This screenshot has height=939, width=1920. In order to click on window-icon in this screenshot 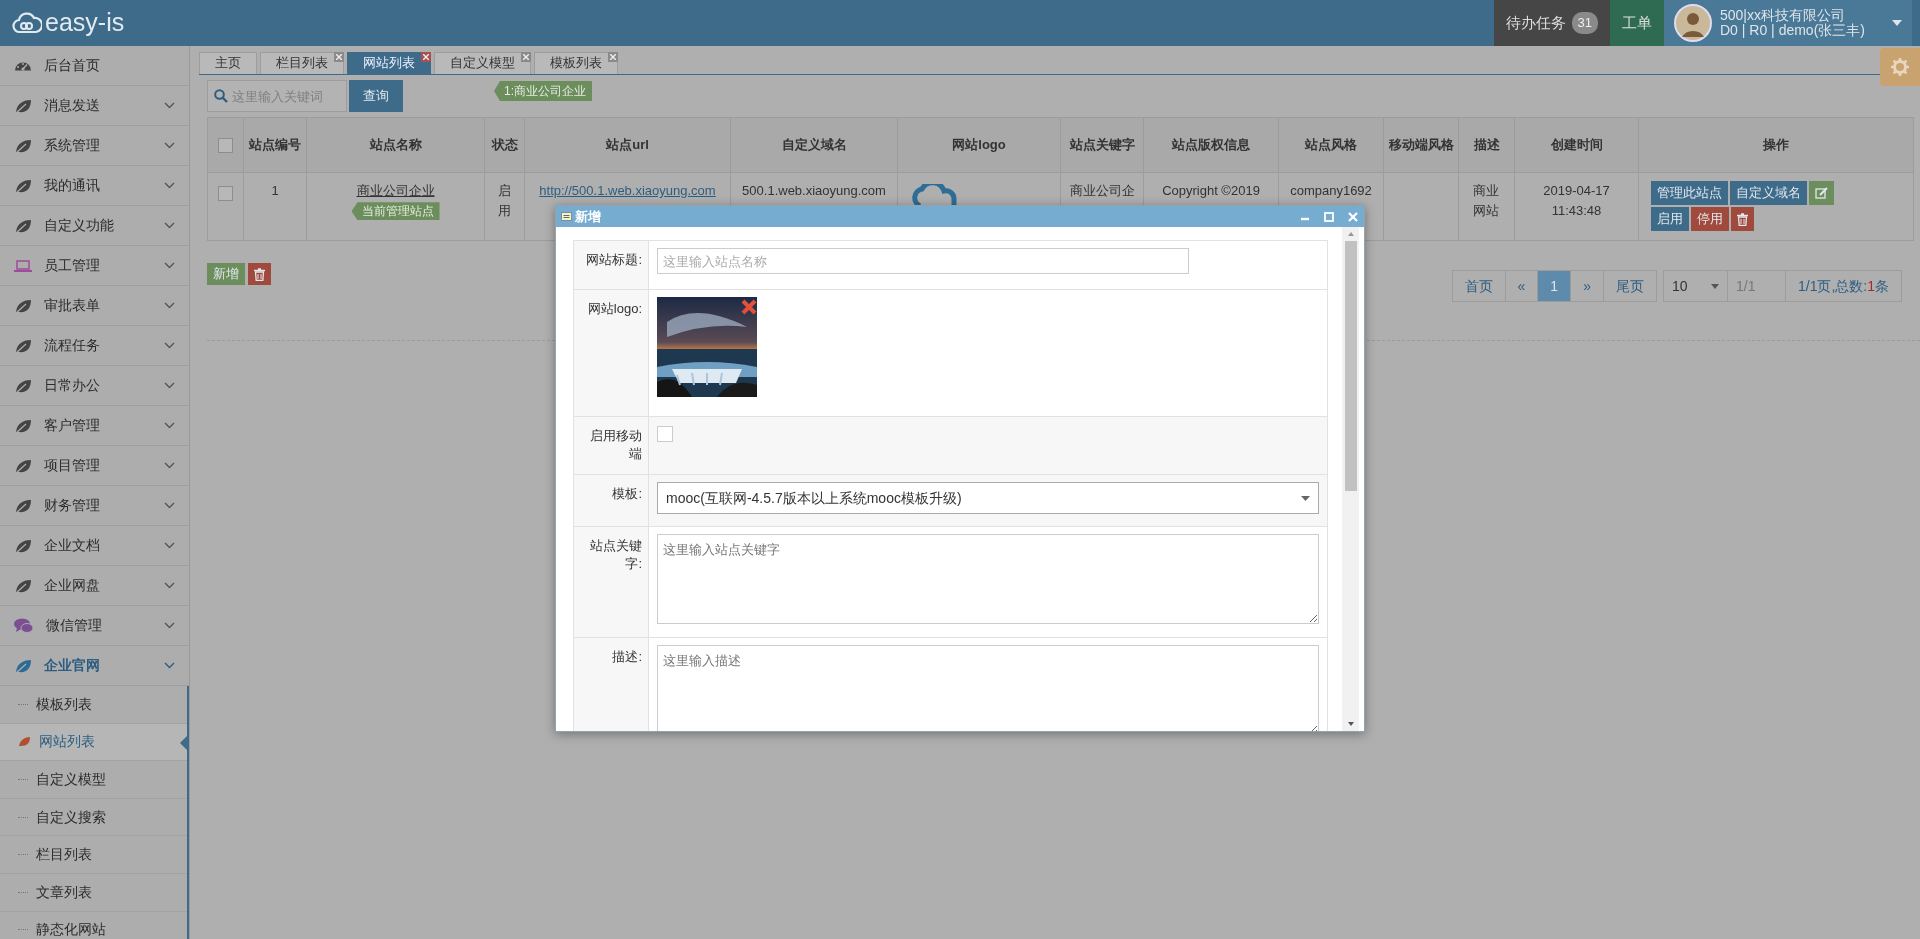, I will do `click(566, 216)`.